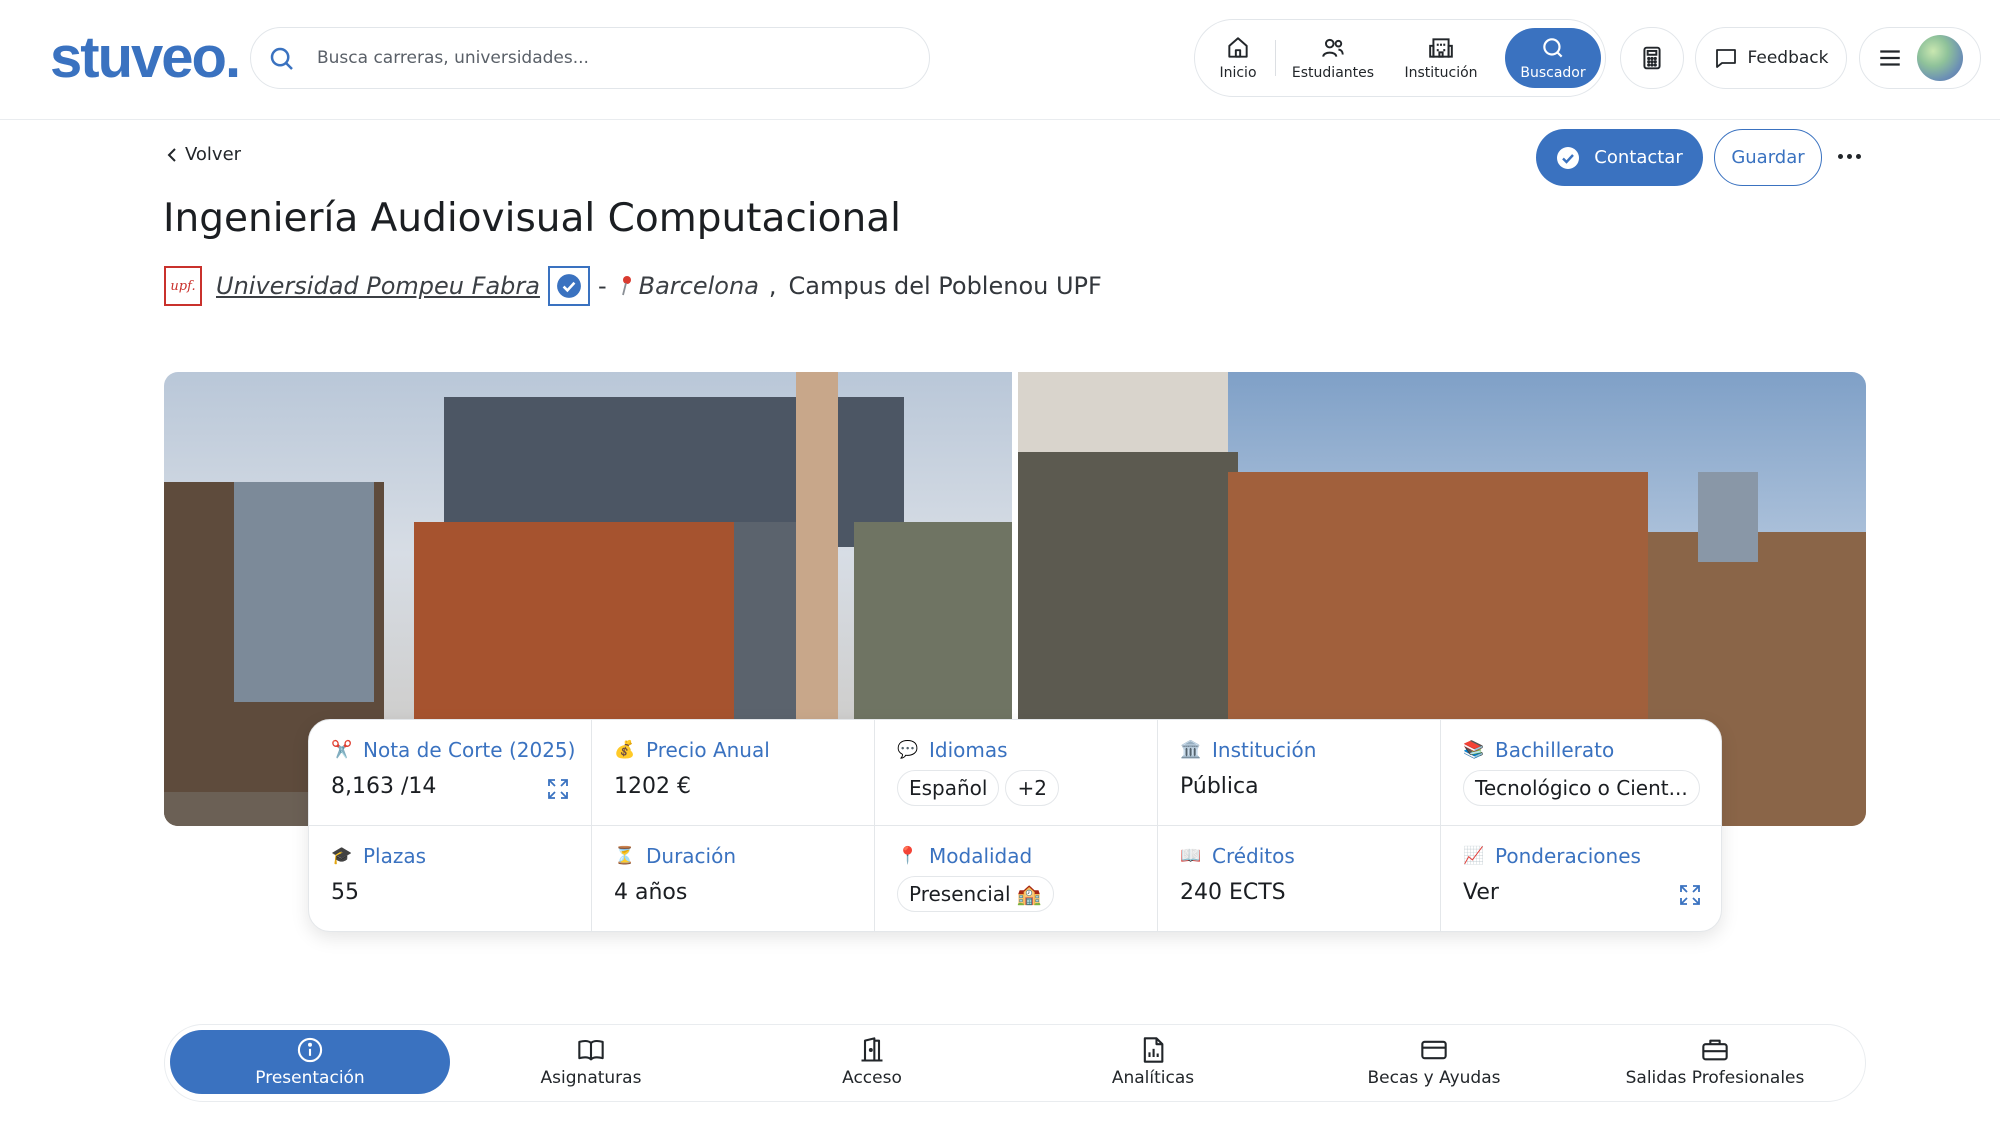  I want to click on bachillerato-heading: 📚 Bachillerato, so click(1538, 750).